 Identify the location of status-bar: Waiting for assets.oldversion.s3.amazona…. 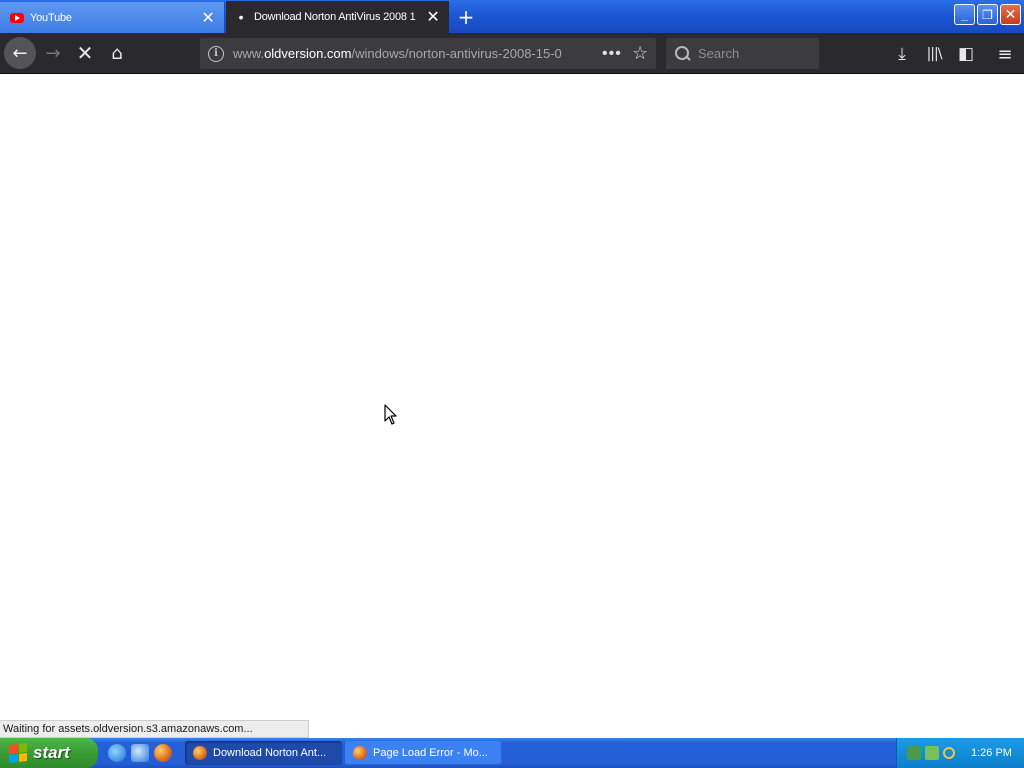
(154, 729).